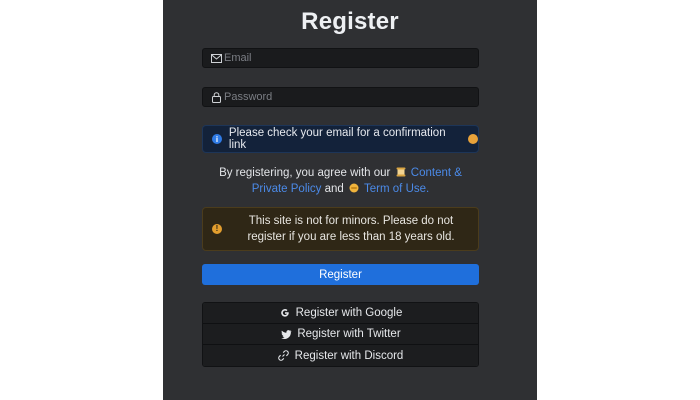 This screenshot has height=400, width=700. What do you see at coordinates (349, 334) in the screenshot?
I see `register-twitter-label: Register with Twitter` at bounding box center [349, 334].